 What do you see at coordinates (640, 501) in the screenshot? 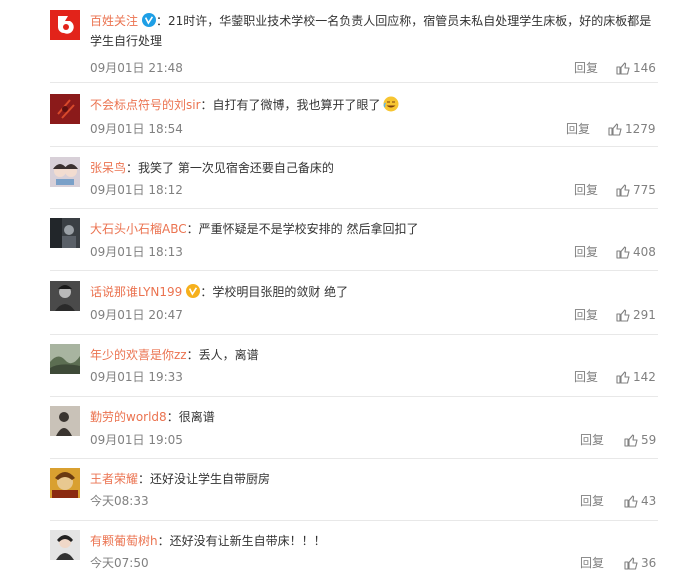
I see `like-button: 43` at bounding box center [640, 501].